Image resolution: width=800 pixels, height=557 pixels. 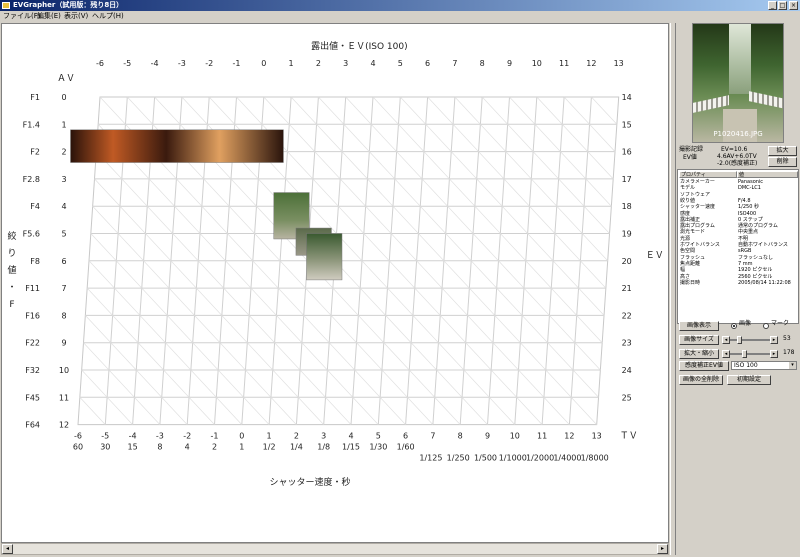 What do you see at coordinates (662, 549) in the screenshot?
I see `scroll-right-arrow-icon: ▸` at bounding box center [662, 549].